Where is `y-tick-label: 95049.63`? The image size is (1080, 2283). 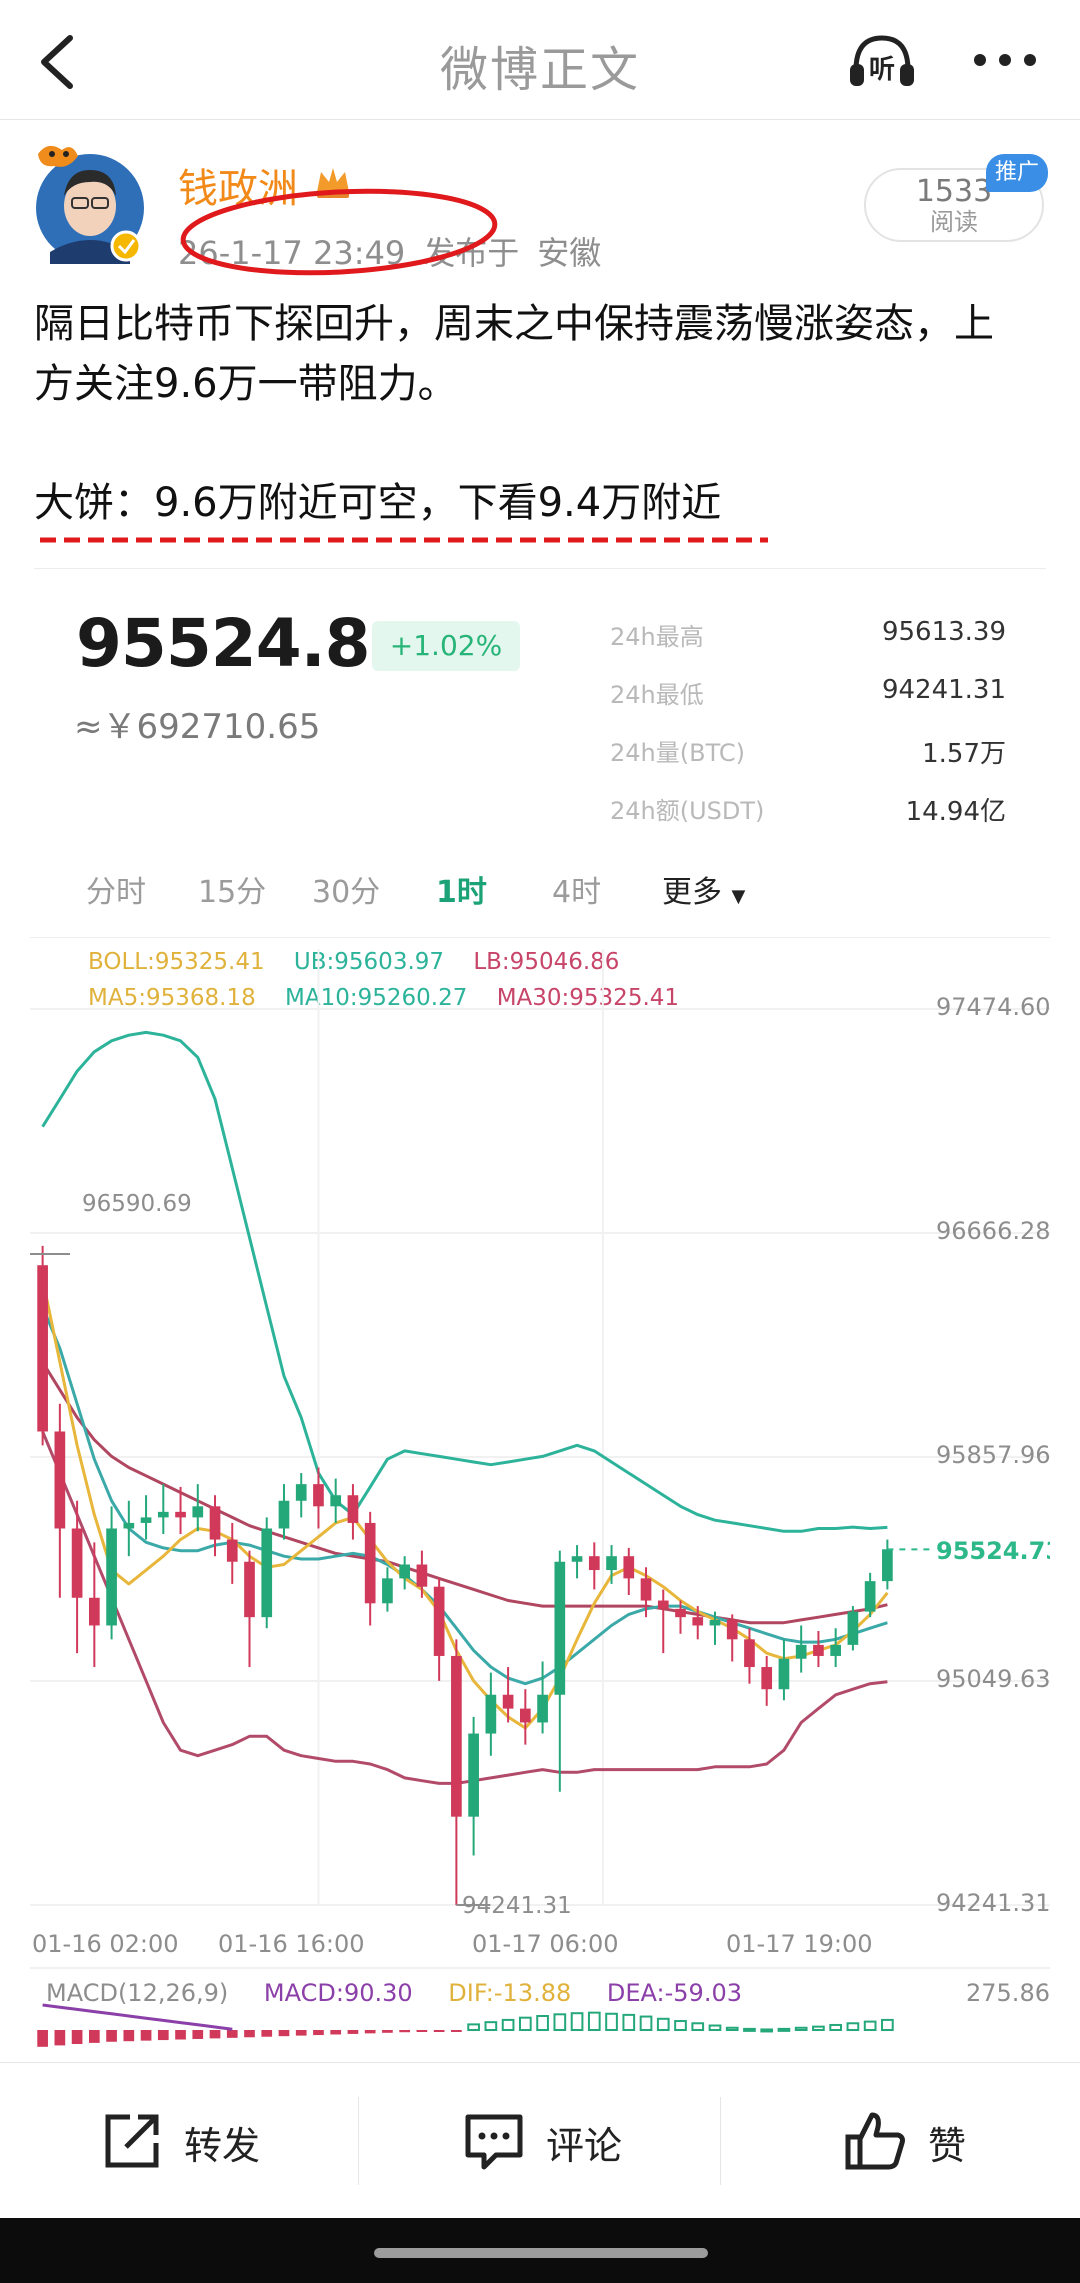
y-tick-label: 95049.63 is located at coordinates (993, 1679).